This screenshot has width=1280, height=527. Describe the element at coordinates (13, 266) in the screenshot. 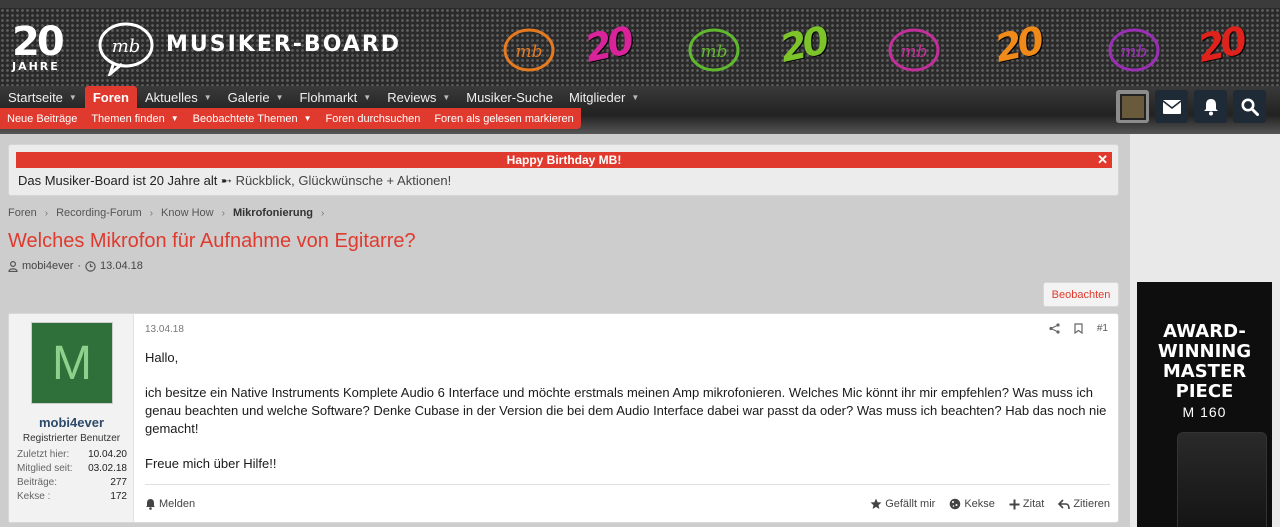

I see `user-icon` at that location.